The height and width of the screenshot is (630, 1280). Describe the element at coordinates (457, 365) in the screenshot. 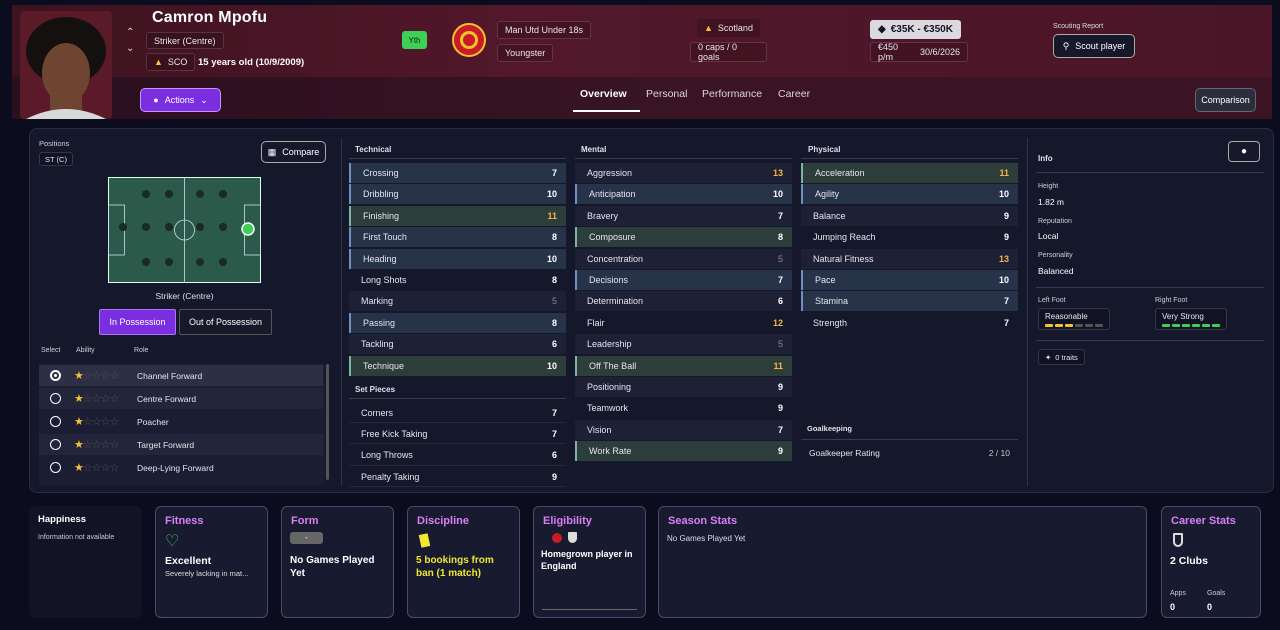

I see `attribute-row: Technique 10` at that location.